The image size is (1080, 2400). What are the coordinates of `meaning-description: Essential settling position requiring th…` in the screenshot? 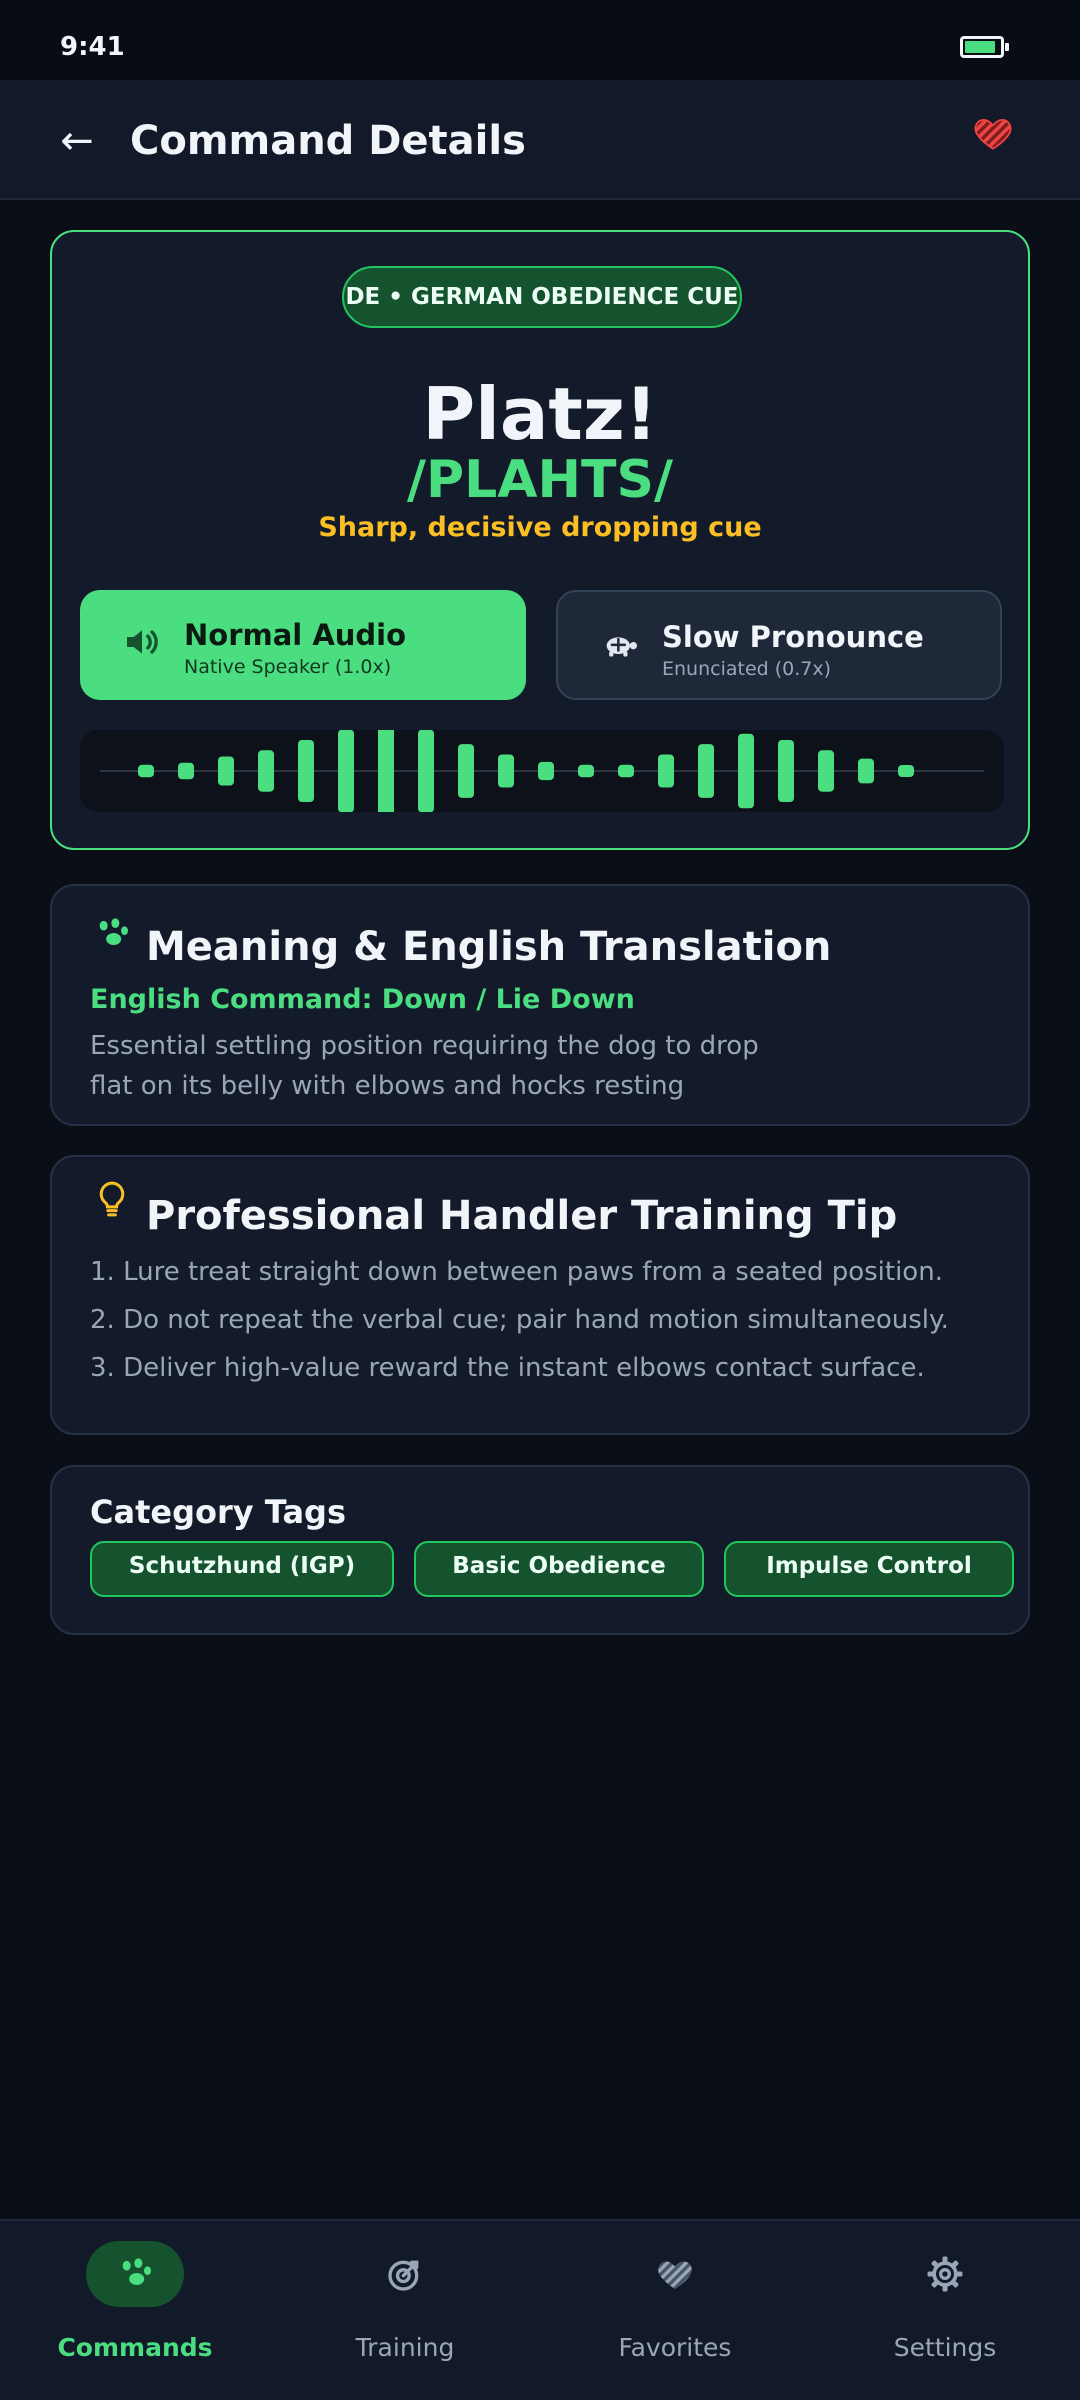 It's located at (424, 1066).